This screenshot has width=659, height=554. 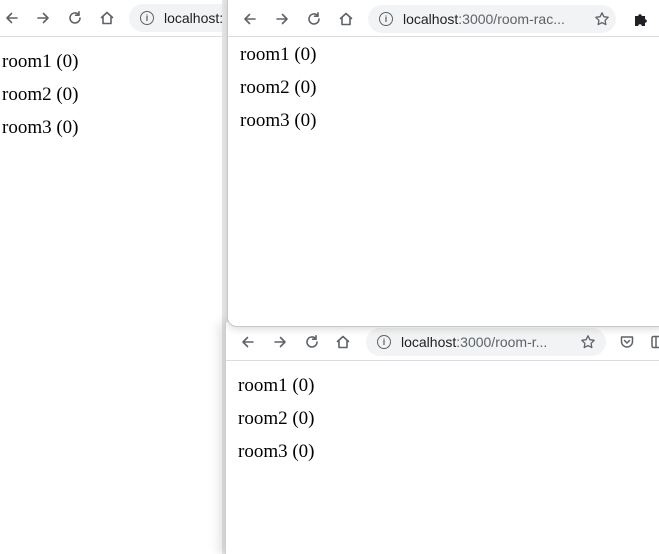 I want to click on browser-toolbar: i localhost:, so click(x=111, y=18).